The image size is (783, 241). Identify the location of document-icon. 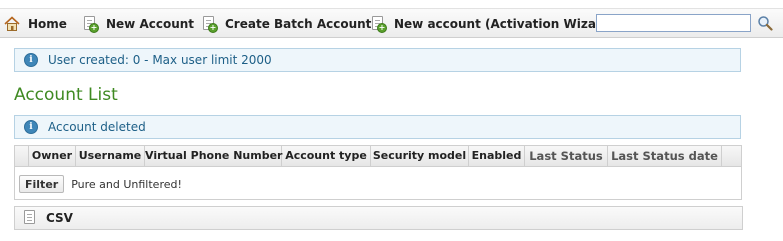
(30, 218).